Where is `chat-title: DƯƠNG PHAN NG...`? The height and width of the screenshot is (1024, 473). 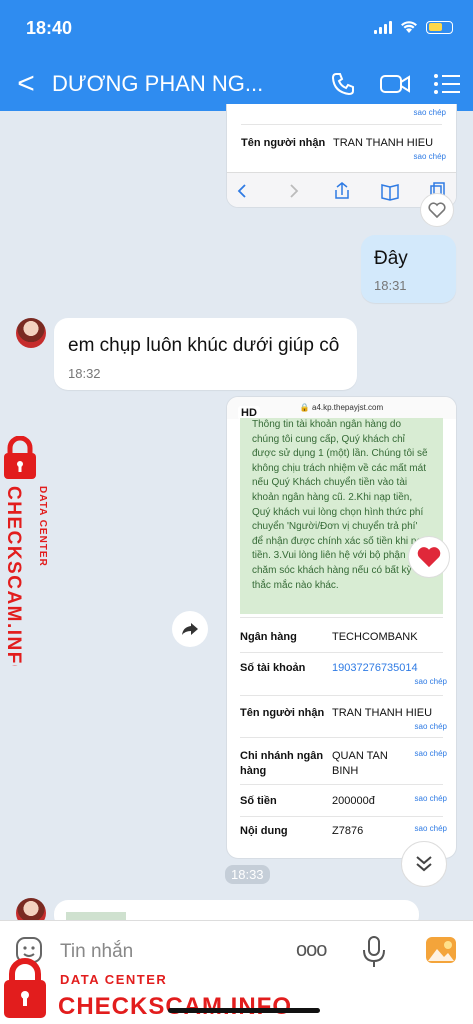 chat-title: DƯƠNG PHAN NG... is located at coordinates (184, 84).